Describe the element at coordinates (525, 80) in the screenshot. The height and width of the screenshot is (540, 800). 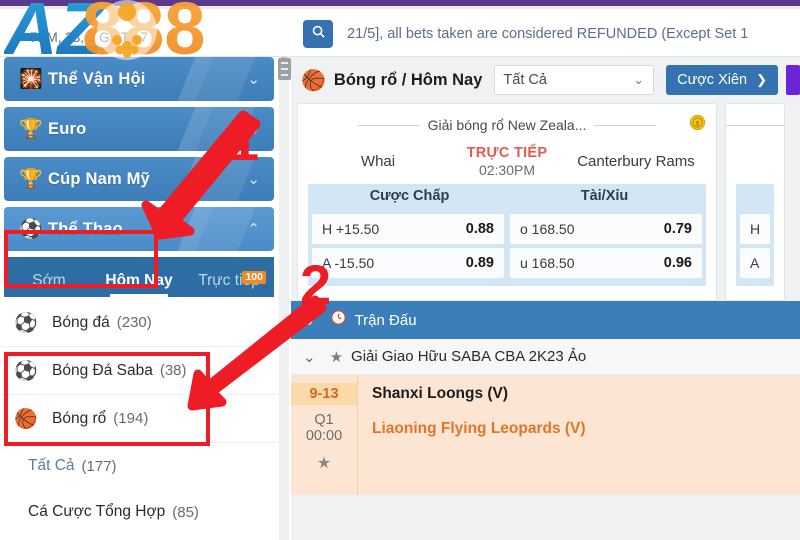
I see `league-filter-value: Tất Cả` at that location.